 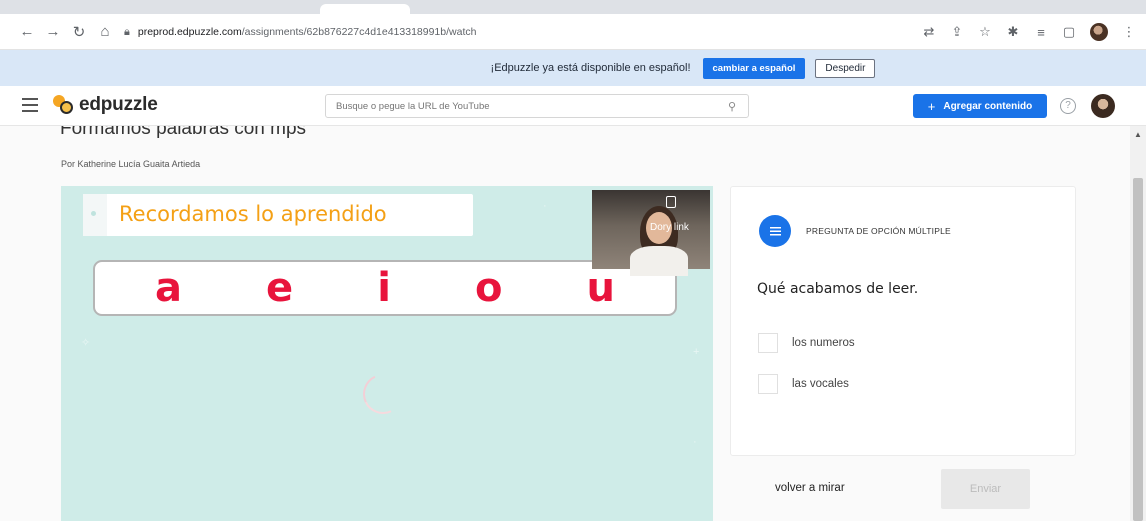 What do you see at coordinates (189, 32) in the screenshot?
I see `url-host: preprod.edpuzzle.com` at bounding box center [189, 32].